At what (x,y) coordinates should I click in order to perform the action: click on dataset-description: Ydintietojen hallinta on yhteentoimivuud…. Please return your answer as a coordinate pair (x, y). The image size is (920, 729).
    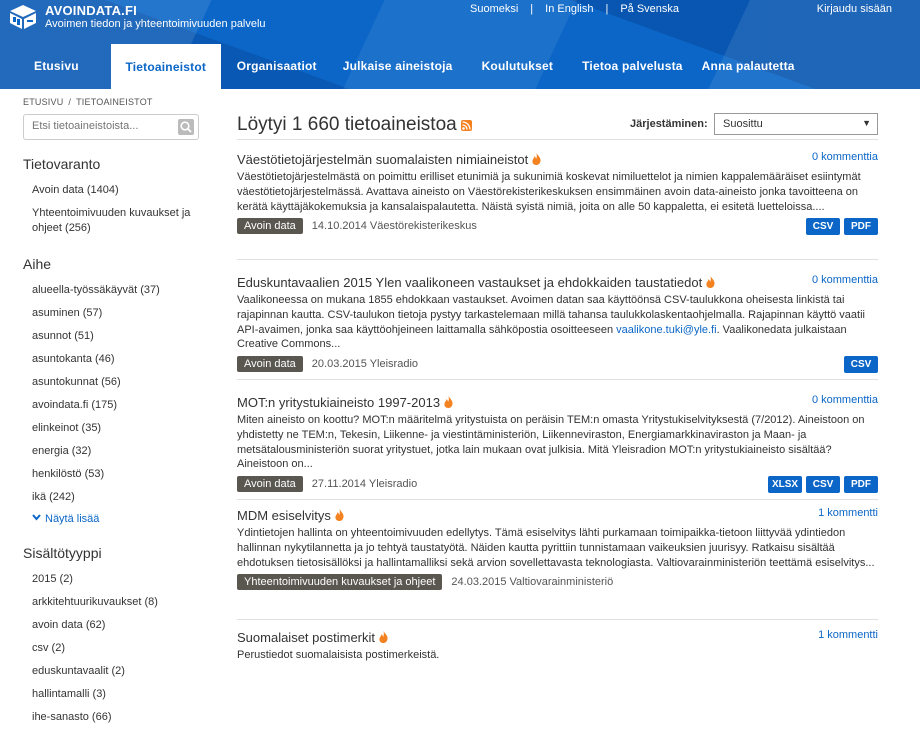
    Looking at the image, I should click on (556, 548).